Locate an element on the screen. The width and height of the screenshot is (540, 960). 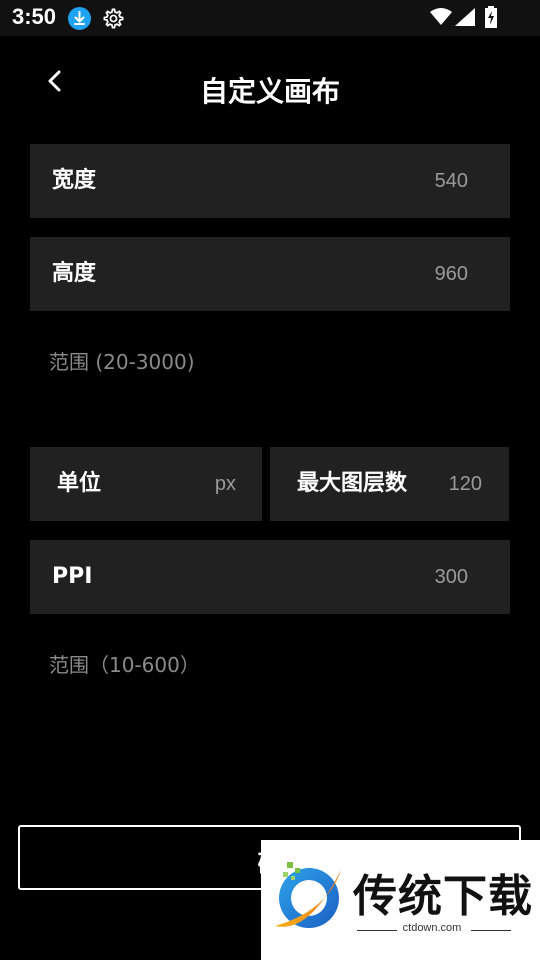
ppi-range-hint: 范围（10-600） is located at coordinates (124, 665).